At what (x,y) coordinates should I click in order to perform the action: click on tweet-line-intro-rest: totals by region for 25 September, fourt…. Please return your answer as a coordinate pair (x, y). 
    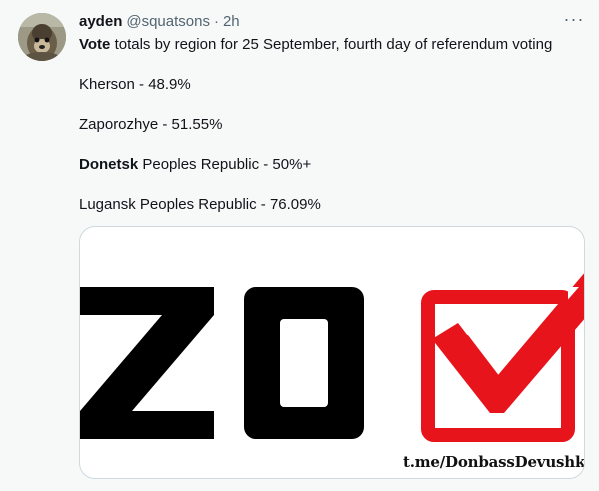
    Looking at the image, I should click on (331, 44).